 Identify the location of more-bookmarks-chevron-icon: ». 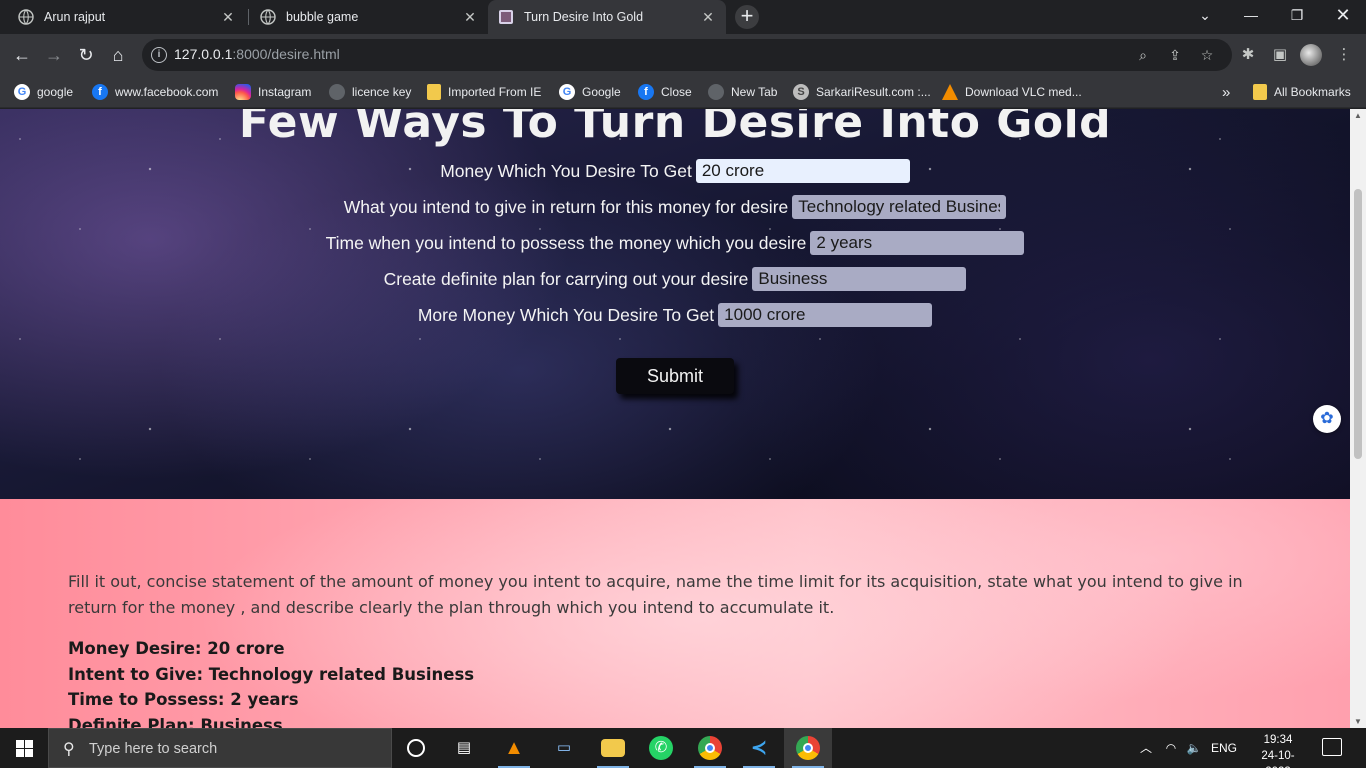
(1226, 92).